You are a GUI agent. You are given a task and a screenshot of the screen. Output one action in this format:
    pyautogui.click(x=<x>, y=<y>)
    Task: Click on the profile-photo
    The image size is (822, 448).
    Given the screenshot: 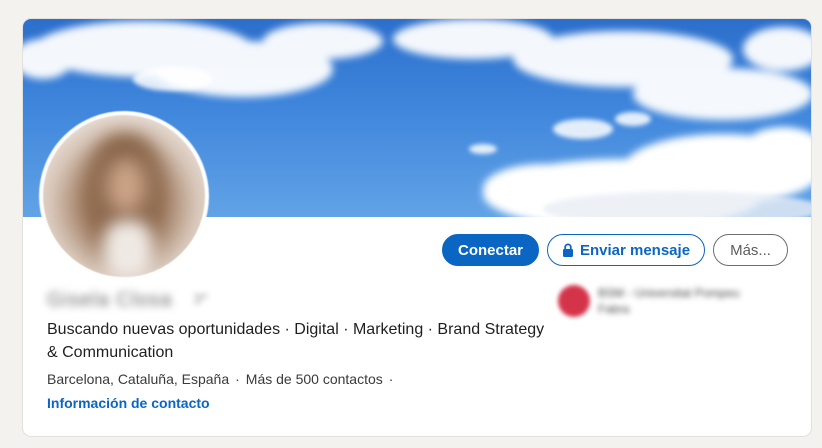 What is the action you would take?
    pyautogui.click(x=124, y=196)
    